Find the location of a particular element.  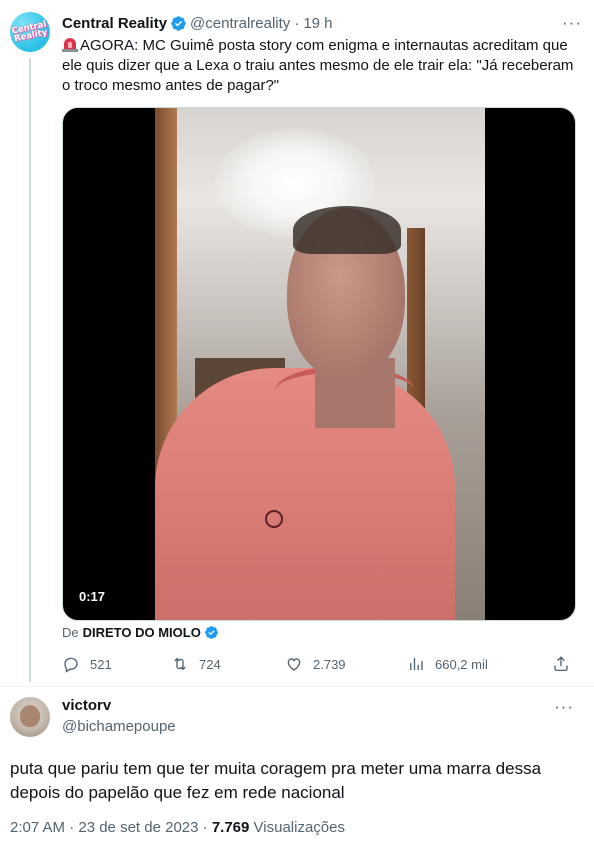

author-handle: @centralreality is located at coordinates (240, 23).